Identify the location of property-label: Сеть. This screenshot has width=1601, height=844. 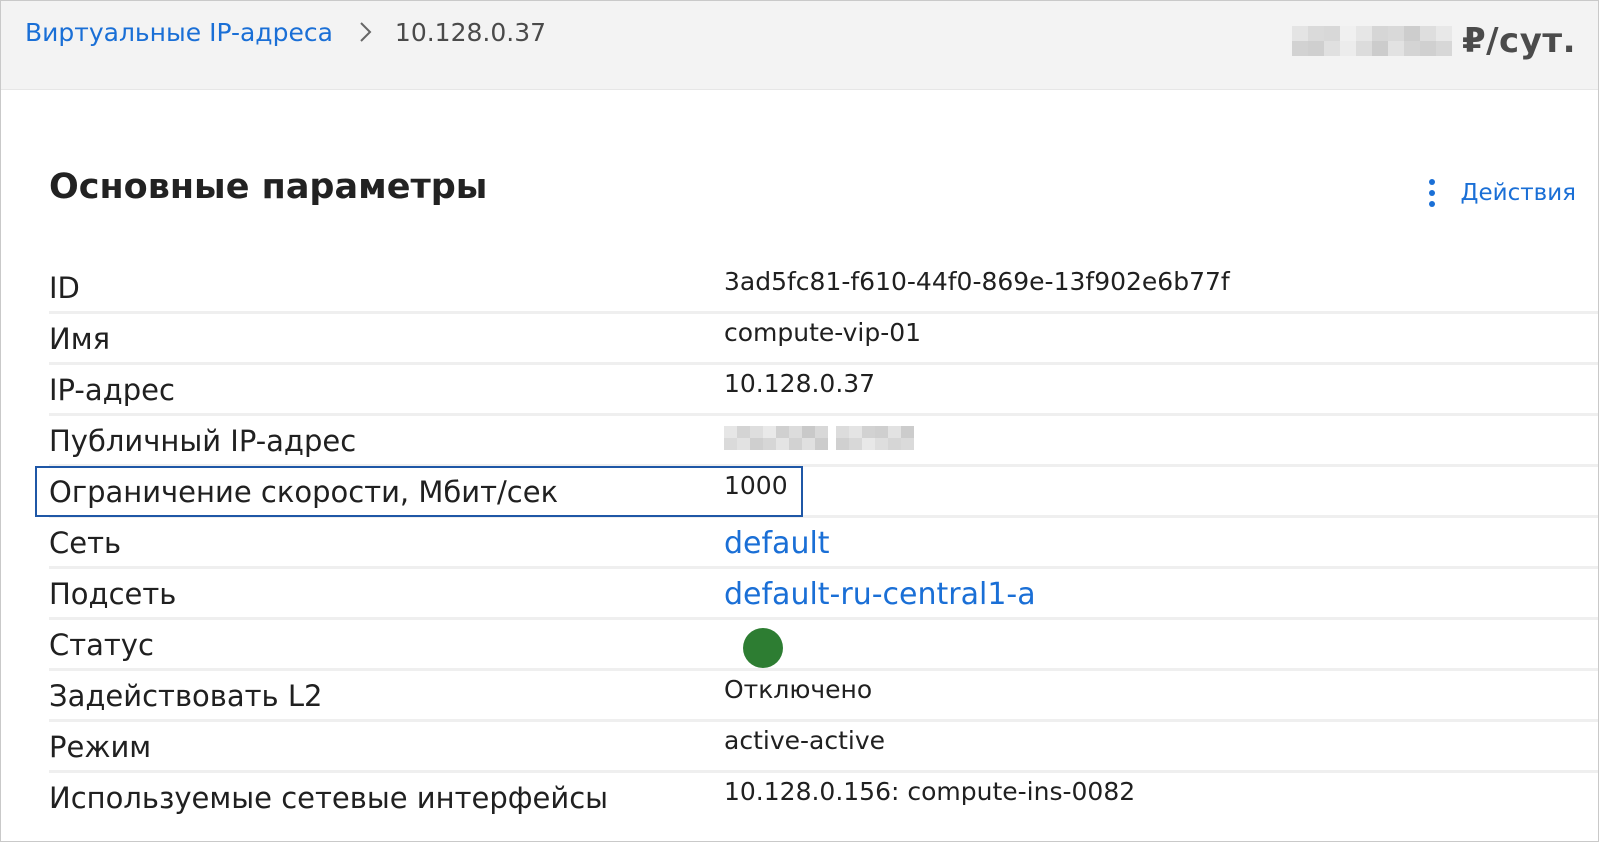
(85, 543).